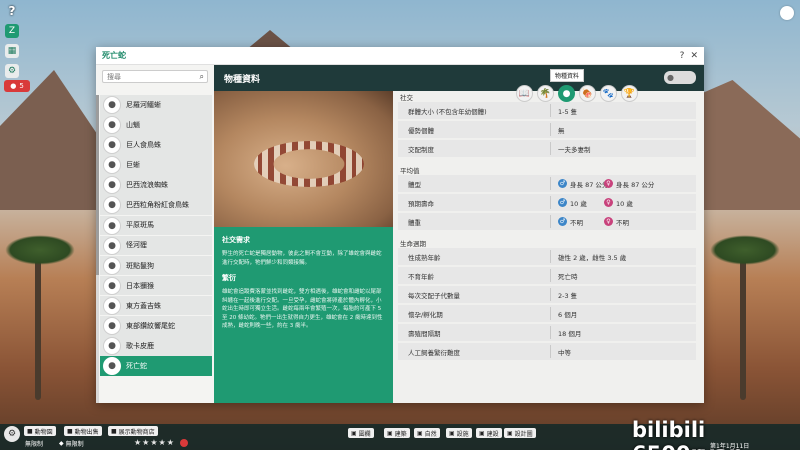  Describe the element at coordinates (397, 433) in the screenshot. I see `build-menu-button: ▣ 建築` at that location.